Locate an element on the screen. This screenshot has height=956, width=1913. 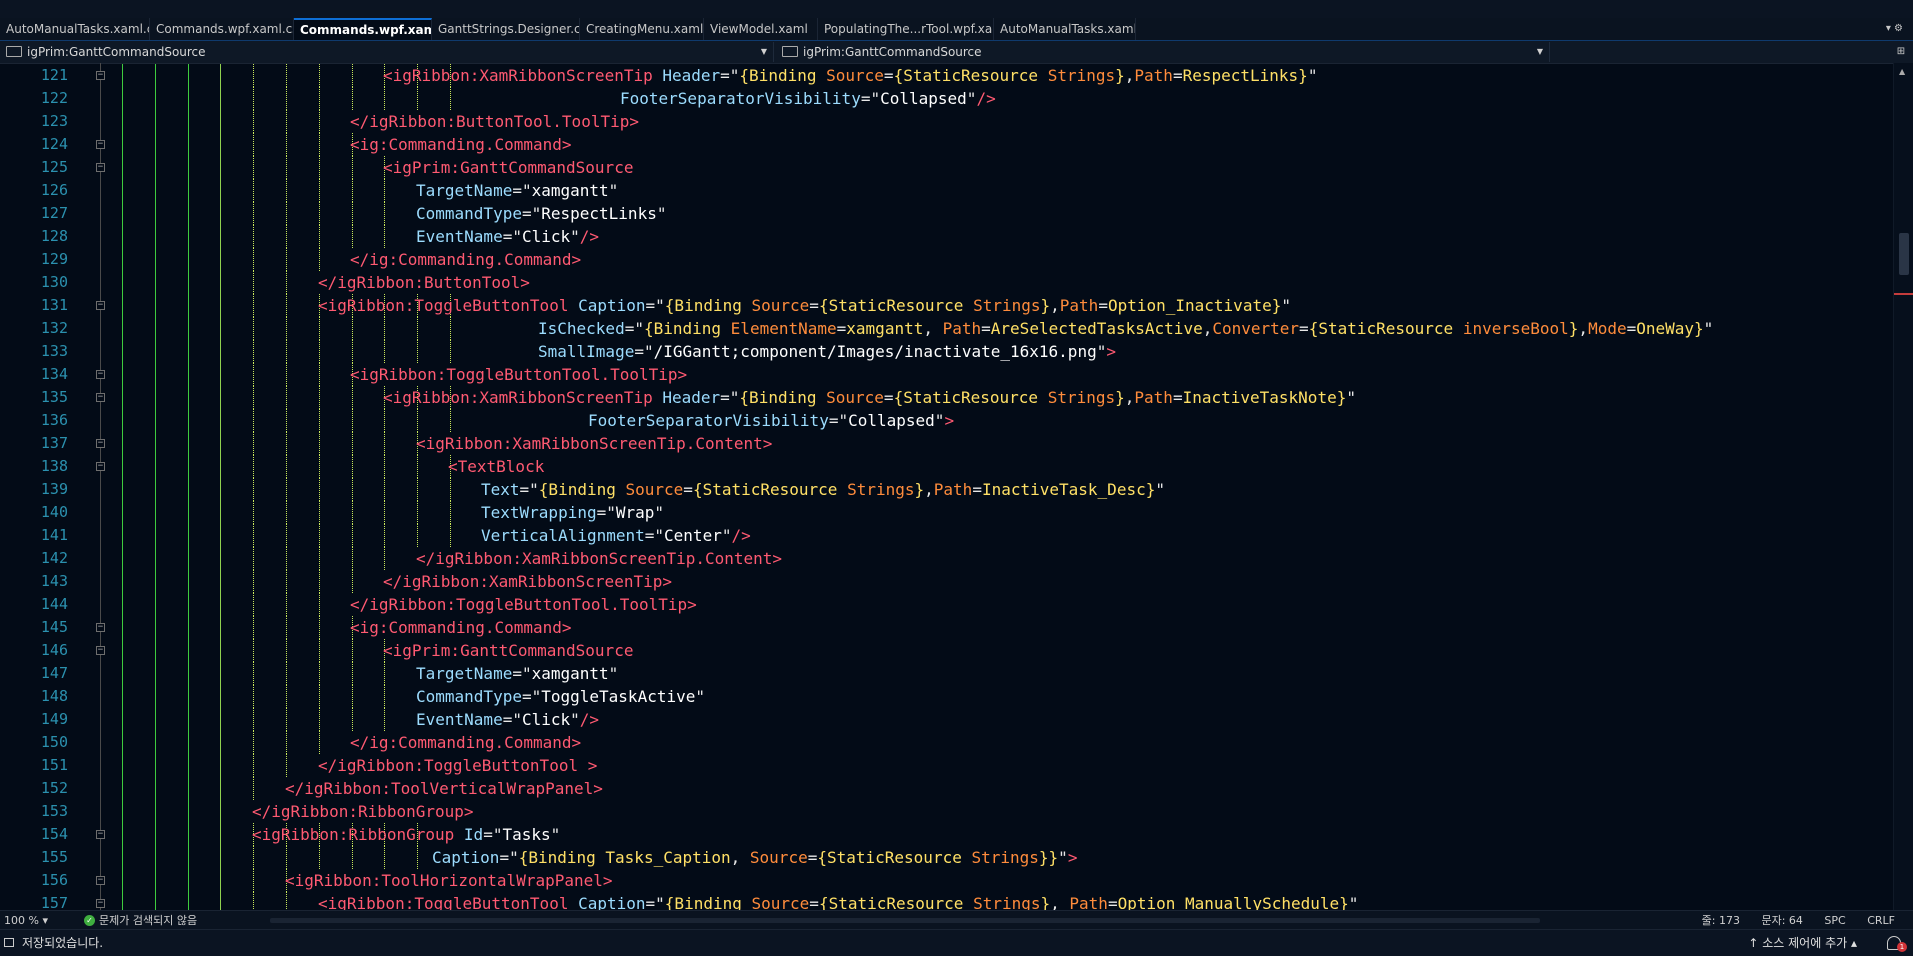
line-number: 138 is located at coordinates (54, 466).